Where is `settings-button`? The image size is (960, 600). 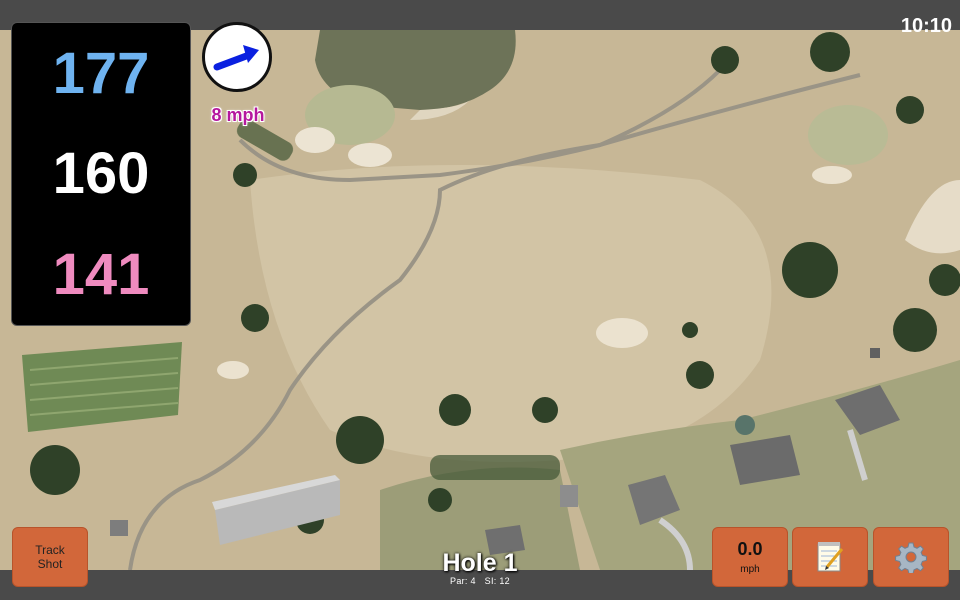
settings-button is located at coordinates (911, 557).